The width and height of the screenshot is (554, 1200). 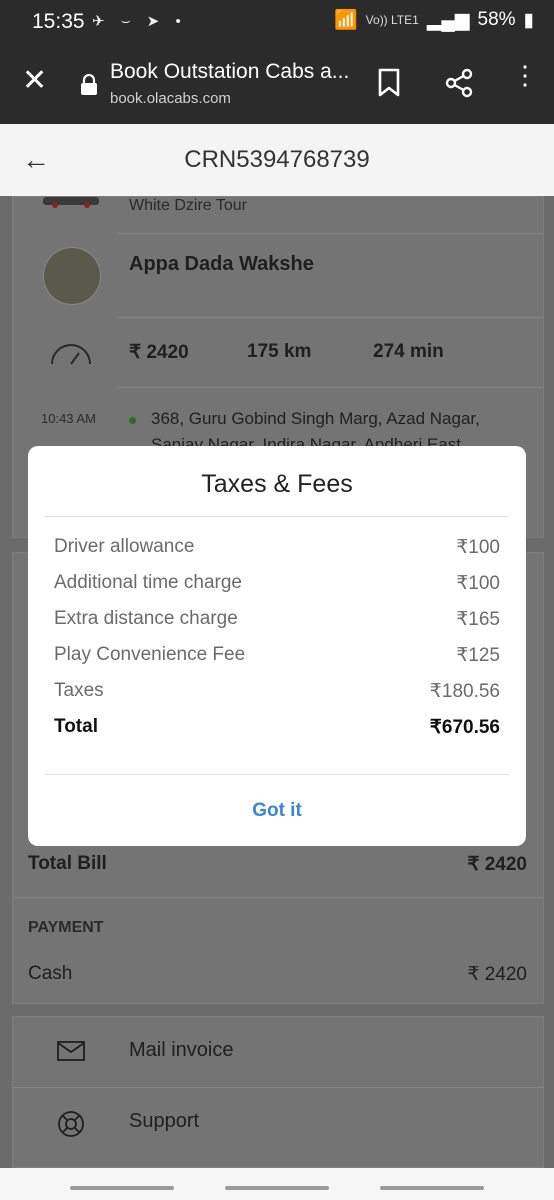 I want to click on fee-label: Taxes, so click(x=79, y=690).